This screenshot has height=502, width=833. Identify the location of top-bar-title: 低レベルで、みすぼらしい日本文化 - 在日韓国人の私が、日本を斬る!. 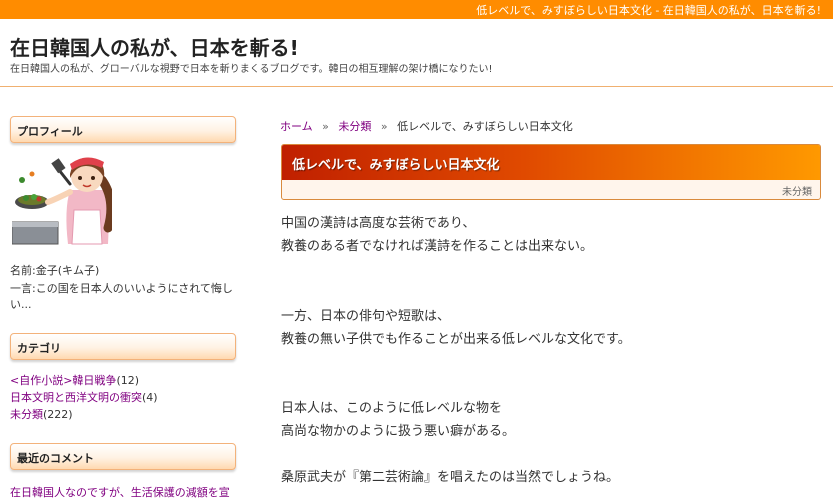
(648, 10).